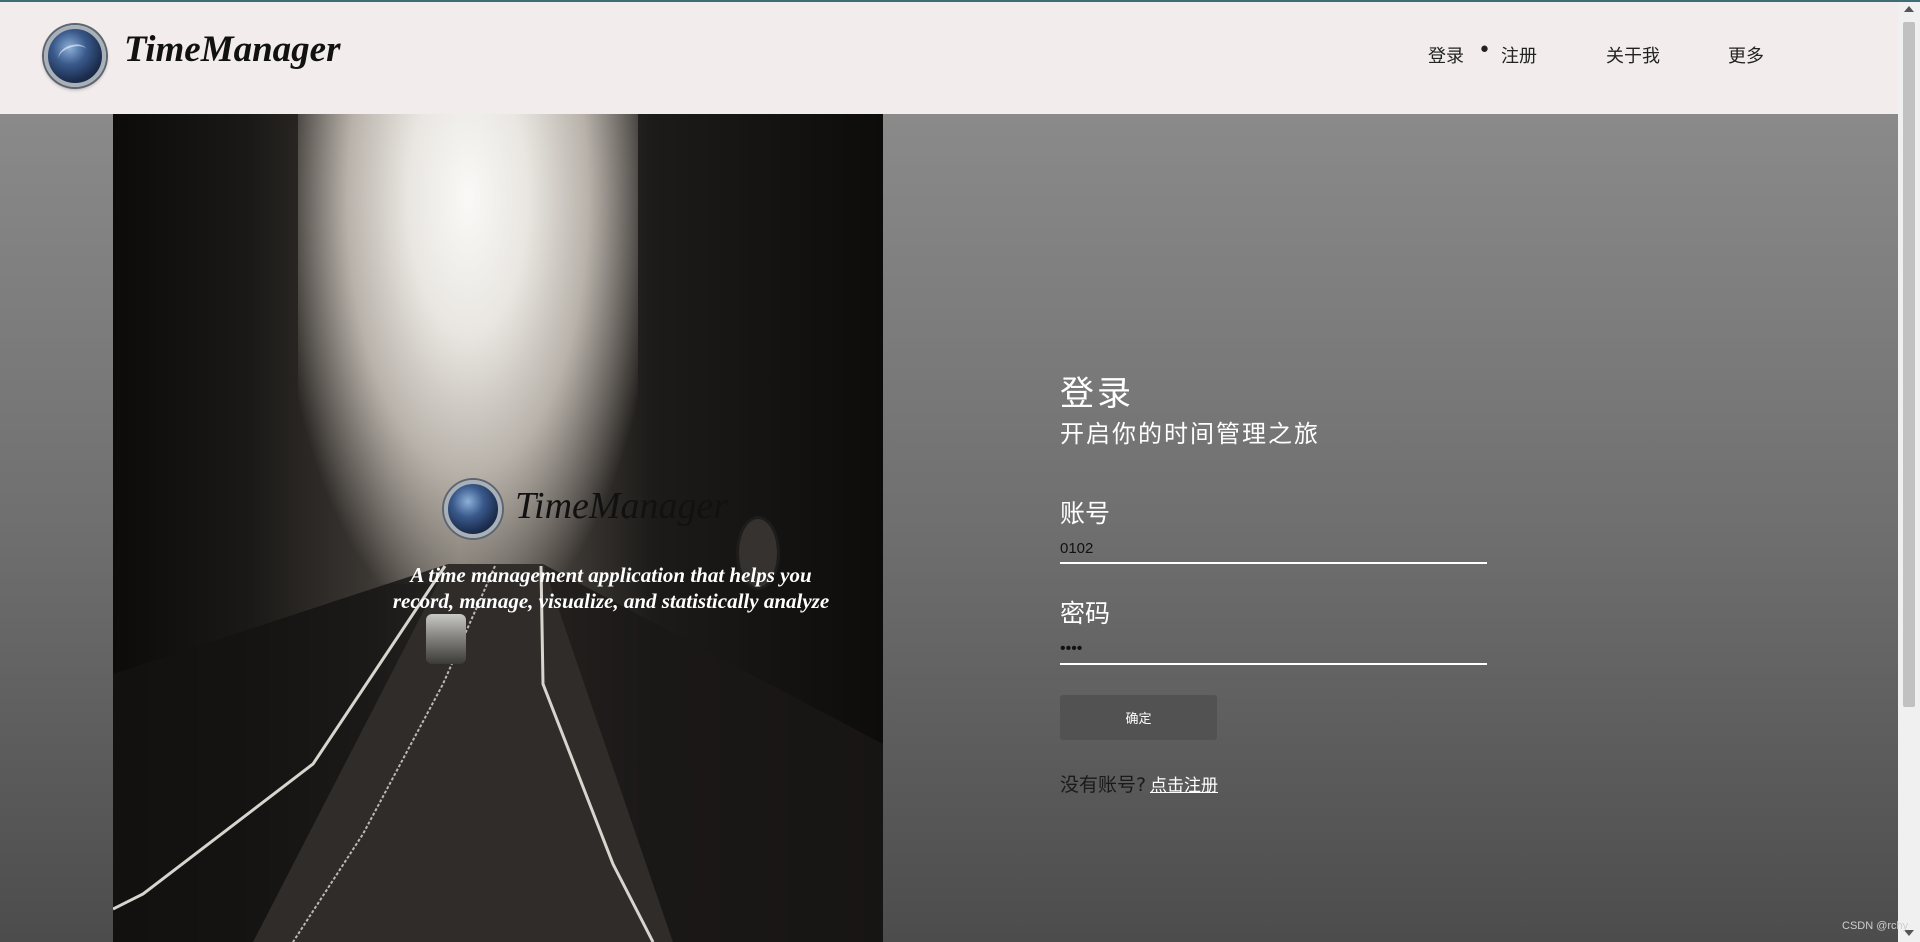 The height and width of the screenshot is (942, 1920). What do you see at coordinates (1273, 549) in the screenshot?
I see `account-input` at bounding box center [1273, 549].